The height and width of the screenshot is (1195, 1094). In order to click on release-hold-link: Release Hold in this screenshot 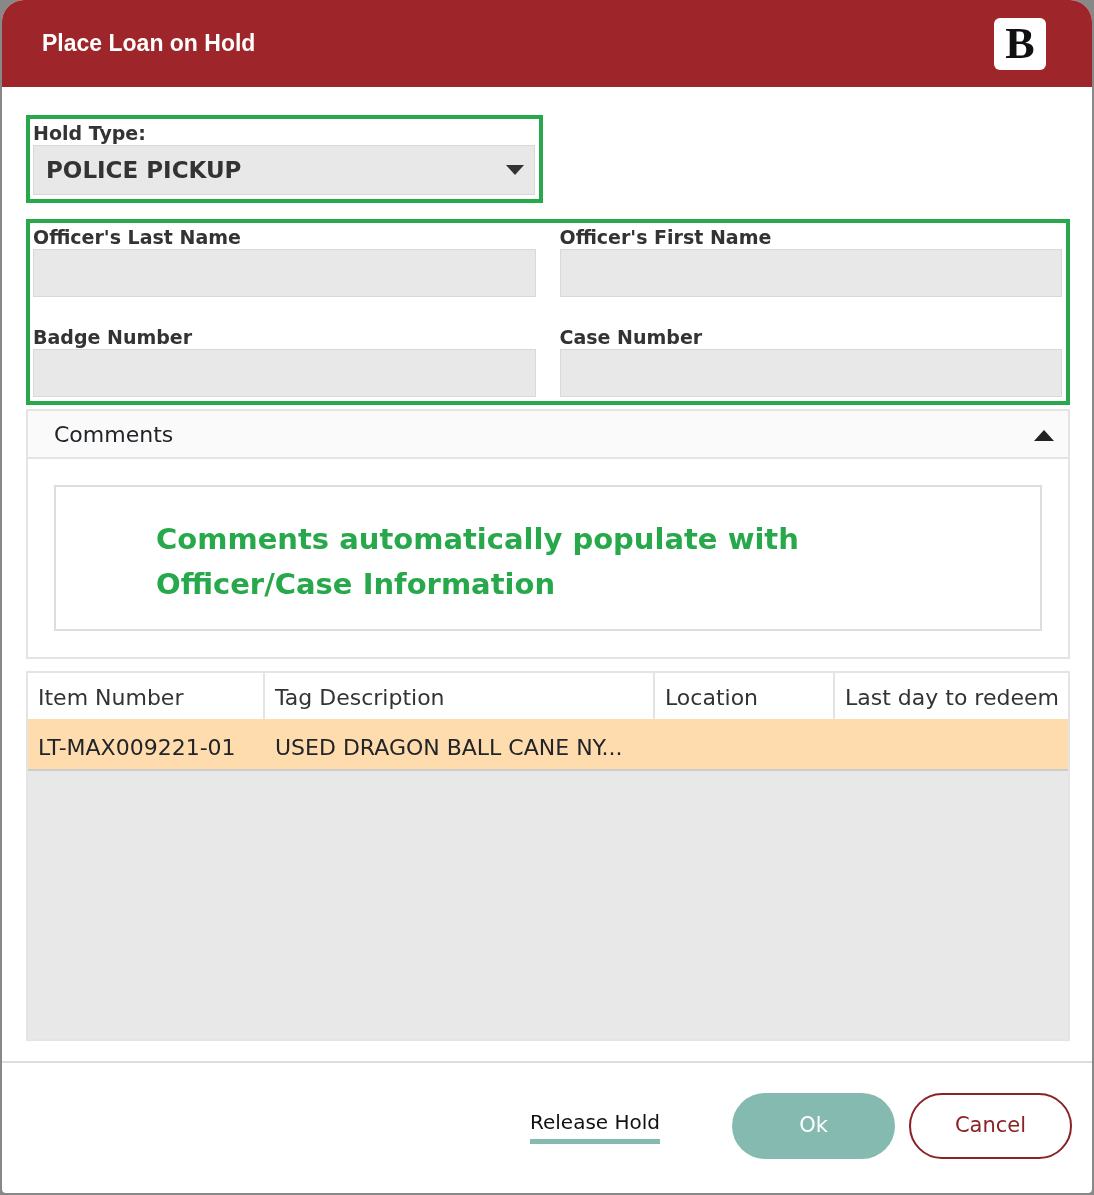, I will do `click(594, 1125)`.